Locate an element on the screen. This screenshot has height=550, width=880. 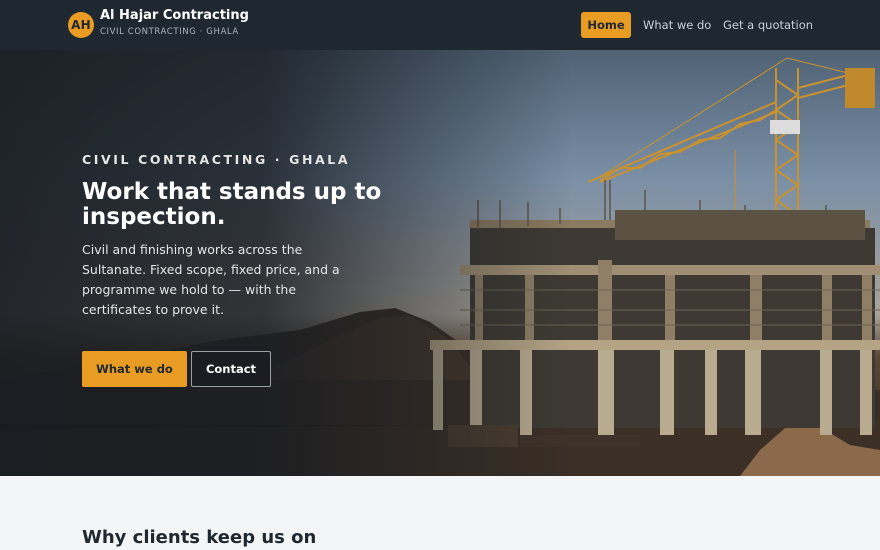
contact-button: Contact is located at coordinates (231, 369).